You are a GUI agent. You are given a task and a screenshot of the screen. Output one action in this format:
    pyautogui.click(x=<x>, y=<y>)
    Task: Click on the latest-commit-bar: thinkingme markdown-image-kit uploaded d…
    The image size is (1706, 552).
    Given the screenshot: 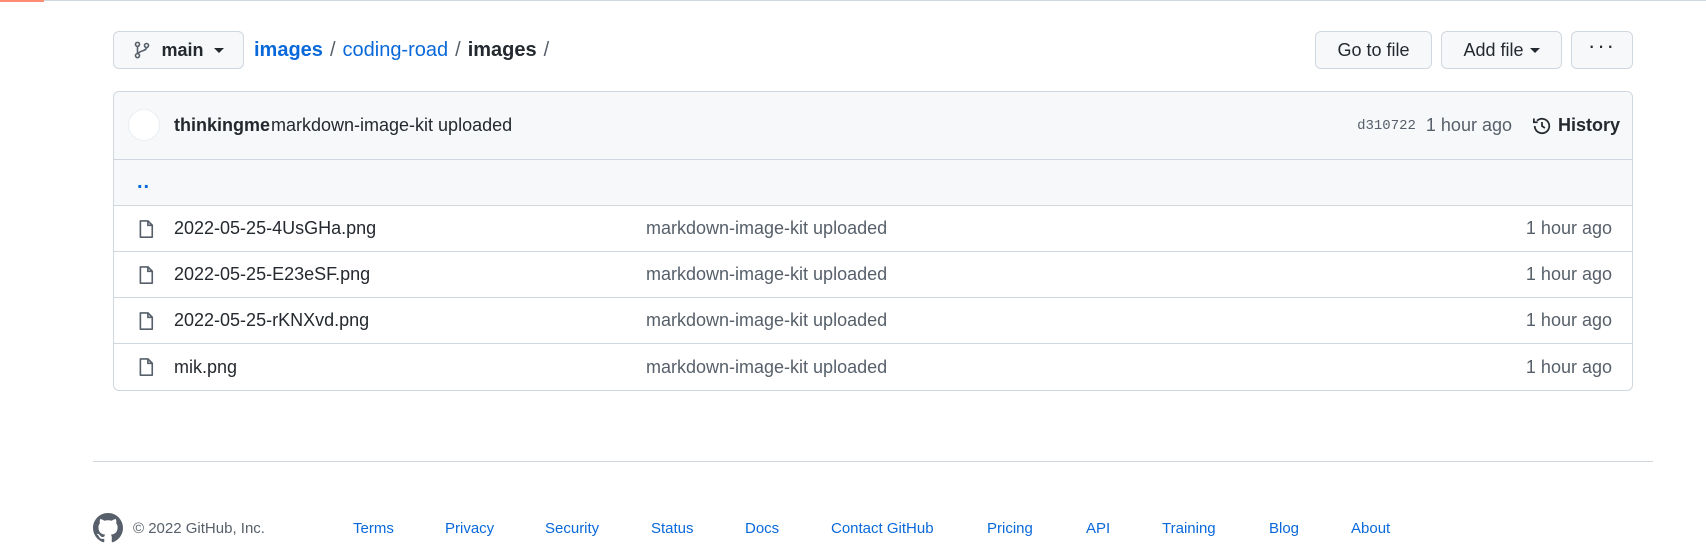 What is the action you would take?
    pyautogui.click(x=873, y=126)
    